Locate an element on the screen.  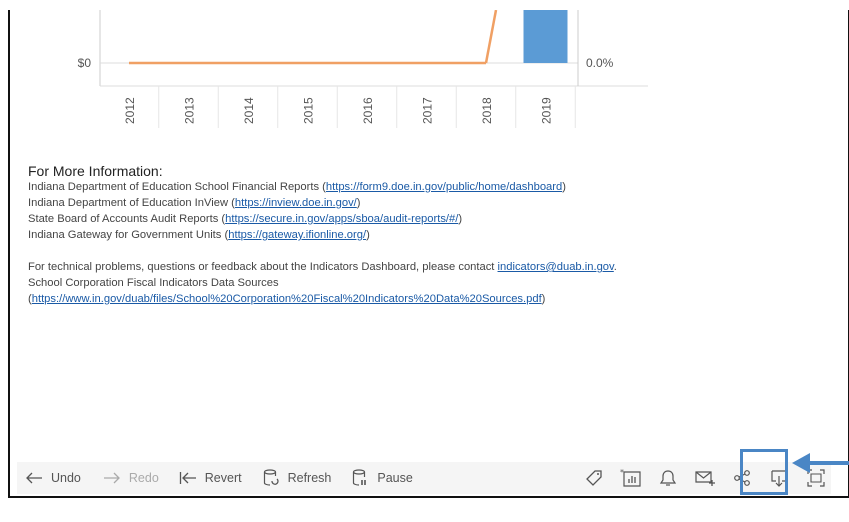
x-tick-label: 2016 is located at coordinates (368, 110).